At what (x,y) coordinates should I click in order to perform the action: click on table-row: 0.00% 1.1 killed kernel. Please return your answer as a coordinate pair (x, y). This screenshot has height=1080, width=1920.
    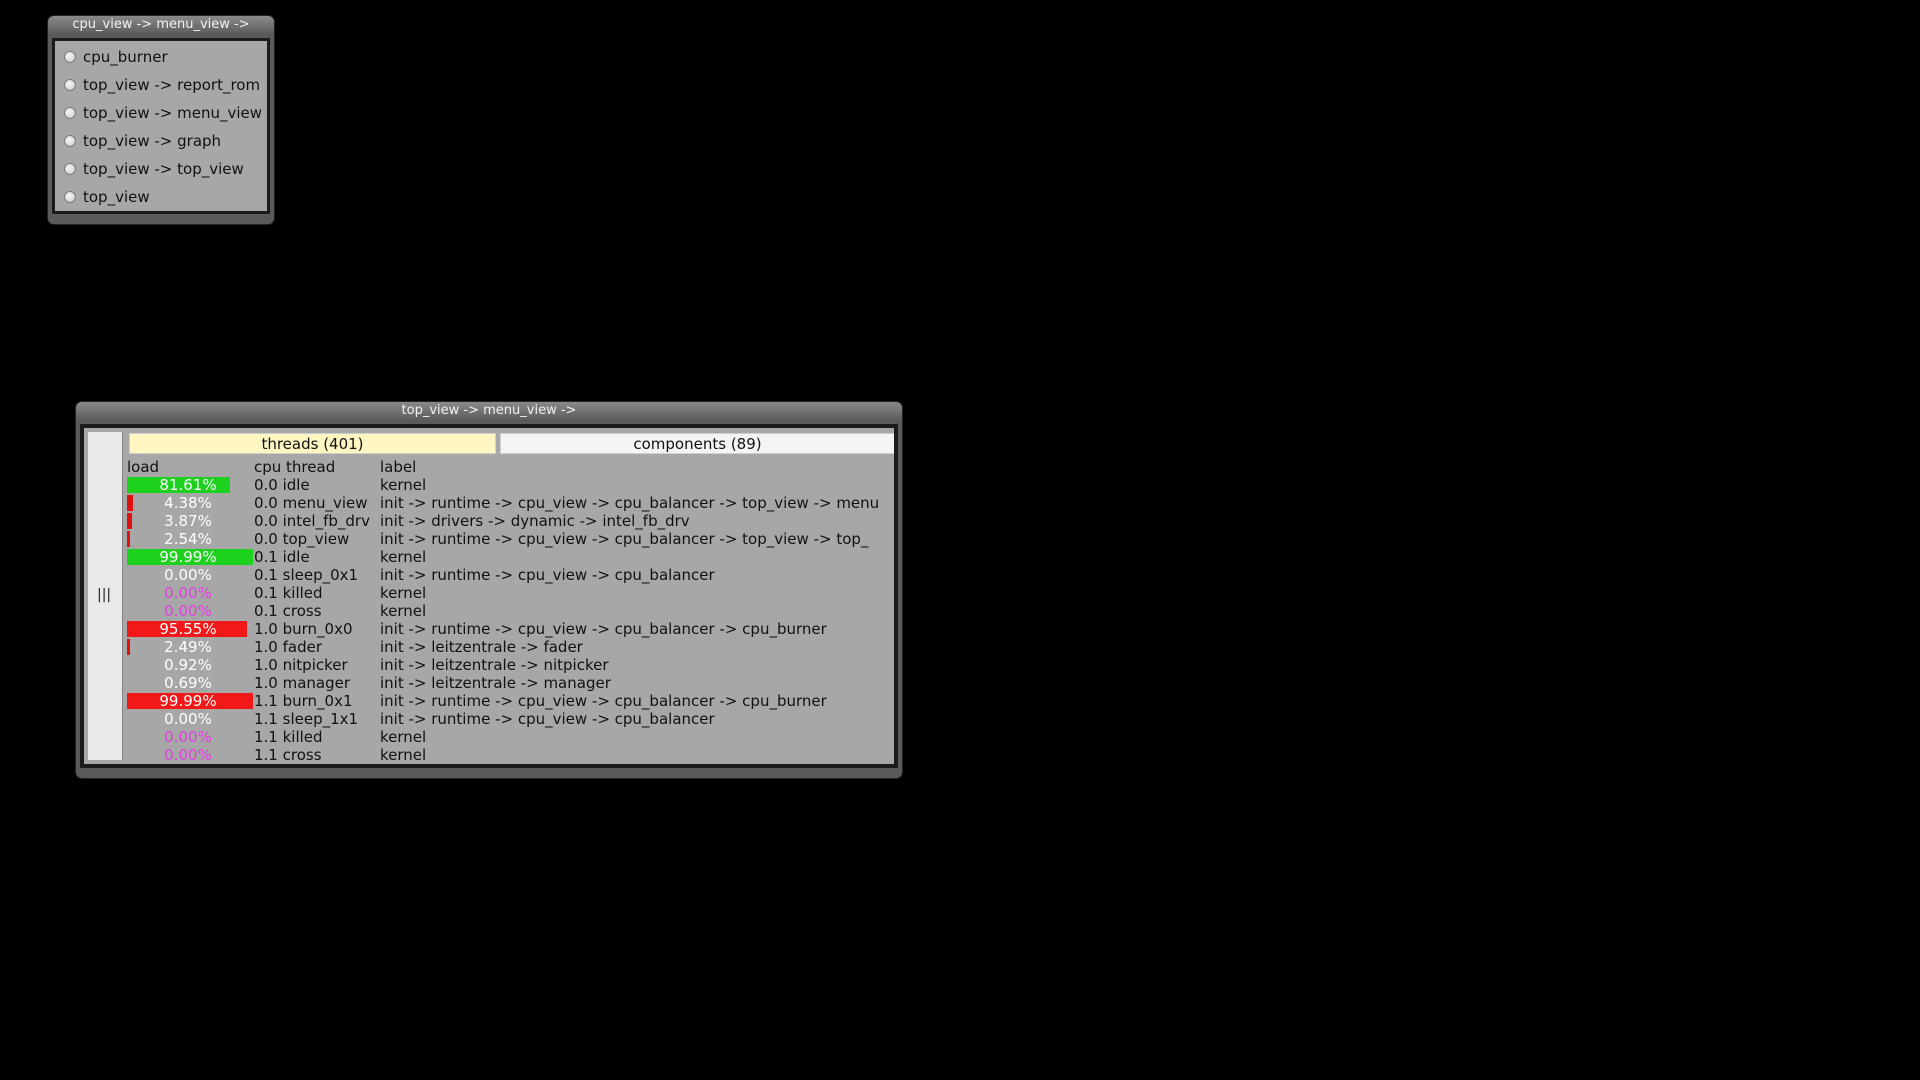
    Looking at the image, I should click on (489, 737).